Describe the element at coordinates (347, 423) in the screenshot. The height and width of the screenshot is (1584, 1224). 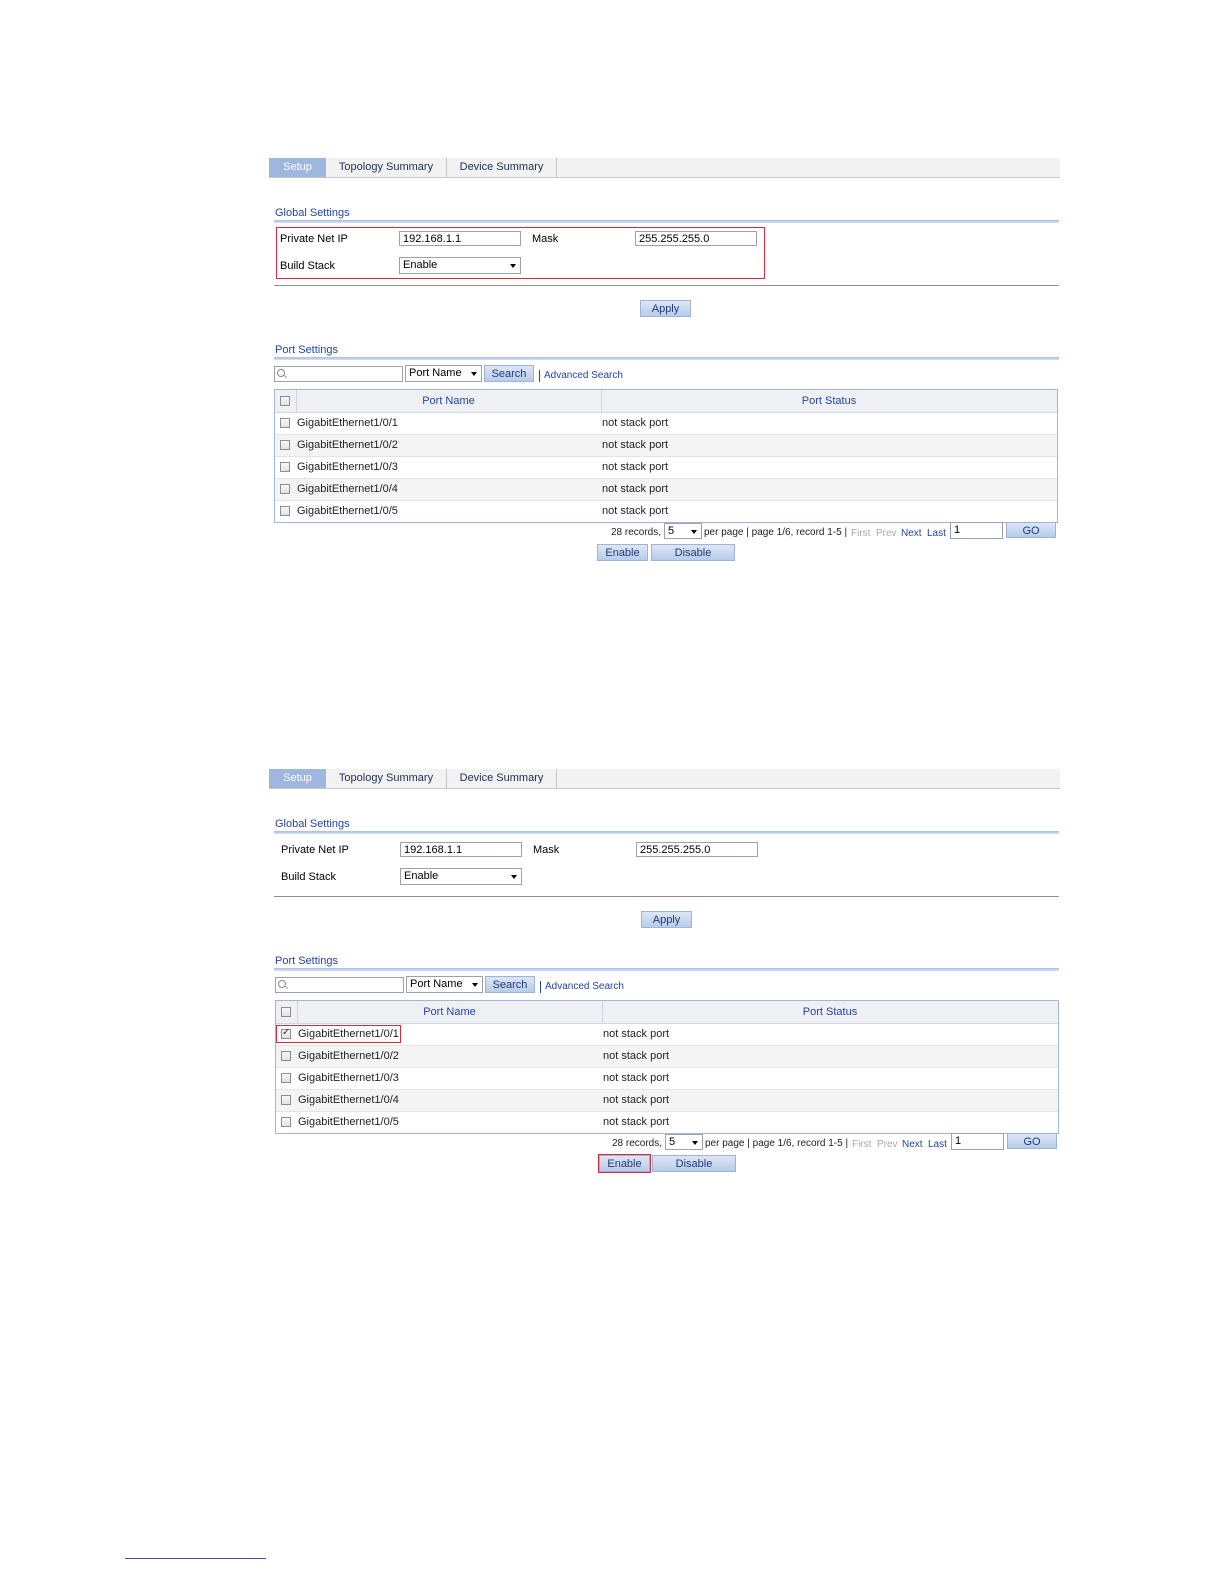
I see `port-name-cell: GigabitEthernet1/0/1` at that location.